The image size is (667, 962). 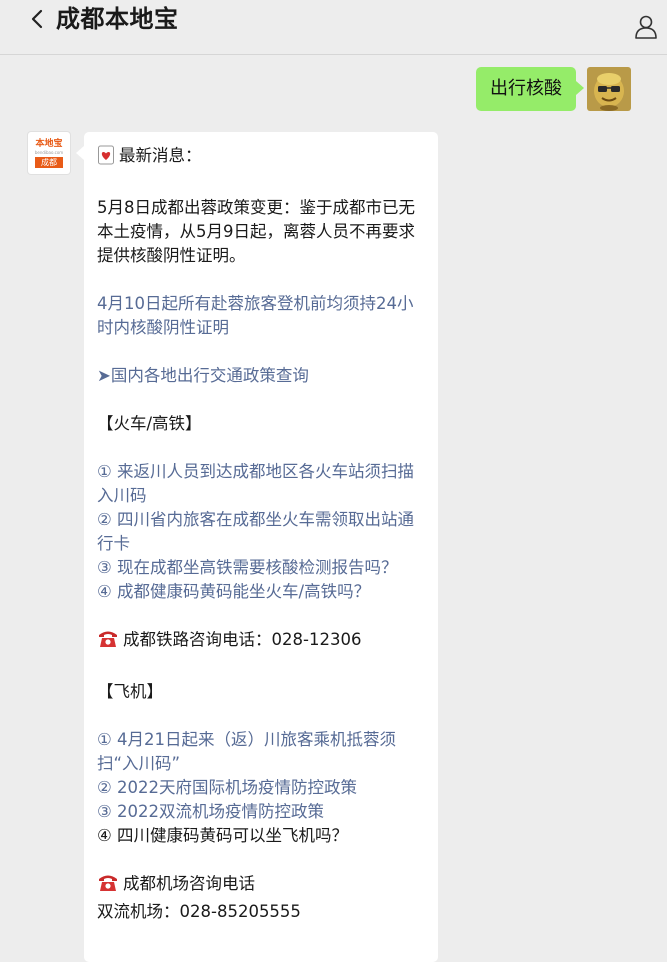 I want to click on reply-heading-line: 最新消息：, so click(x=261, y=158).